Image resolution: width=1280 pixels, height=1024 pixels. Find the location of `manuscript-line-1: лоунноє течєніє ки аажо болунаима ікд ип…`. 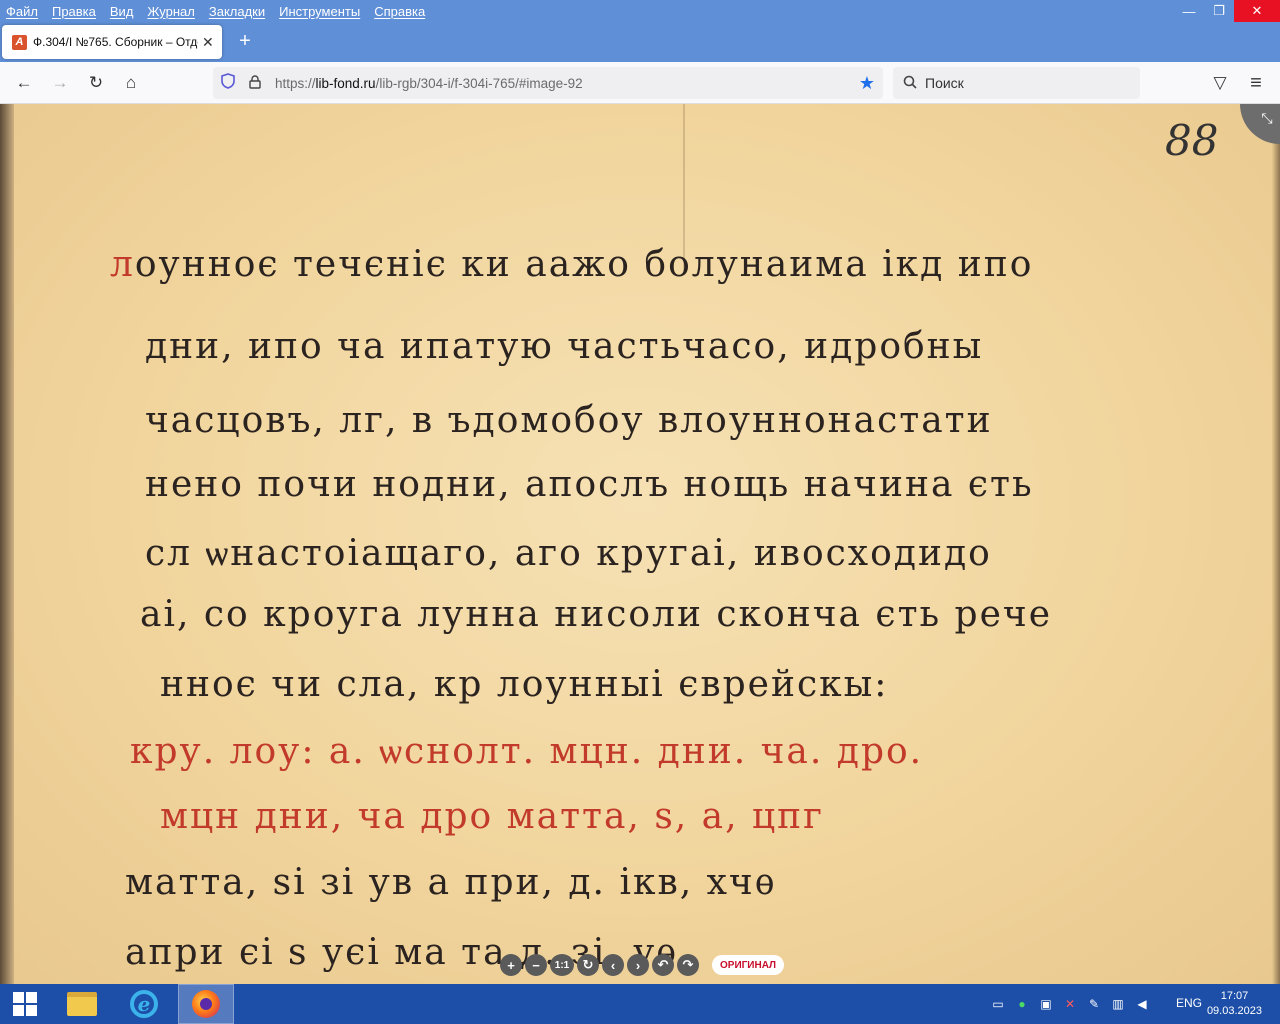

manuscript-line-1: лоунноє течєніє ки аажо болунаима ікд ип… is located at coordinates (571, 264).